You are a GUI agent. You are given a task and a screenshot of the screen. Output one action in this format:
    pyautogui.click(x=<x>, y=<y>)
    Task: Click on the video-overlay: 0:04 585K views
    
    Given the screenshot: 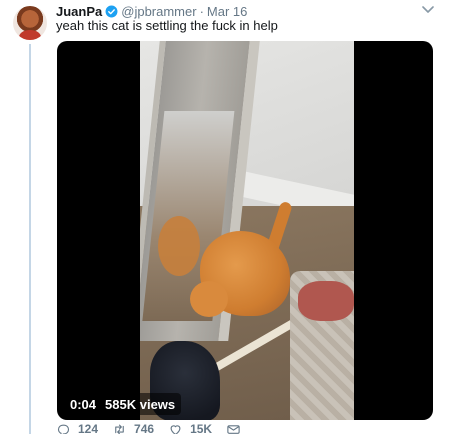 What is the action you would take?
    pyautogui.click(x=123, y=404)
    